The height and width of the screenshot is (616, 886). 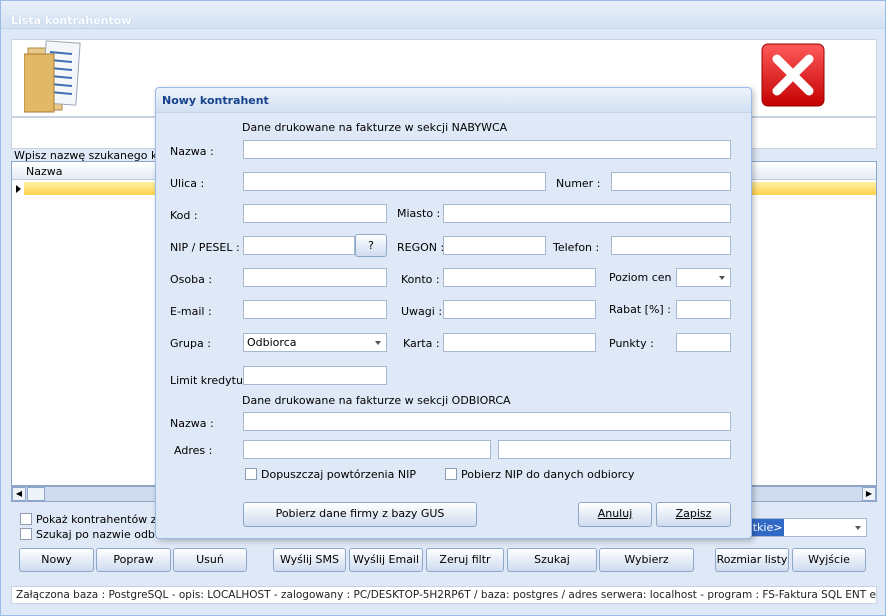 I want to click on allow-duplicate-nip-label: Dopuszczaj powtórzenia NIP, so click(x=338, y=474).